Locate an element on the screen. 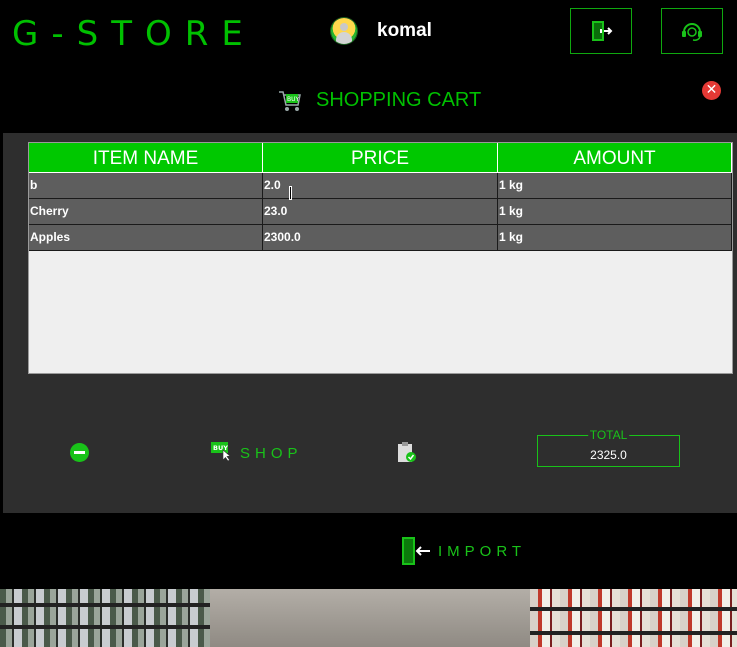 The image size is (737, 647). shop-button: BUY is located at coordinates (221, 453).